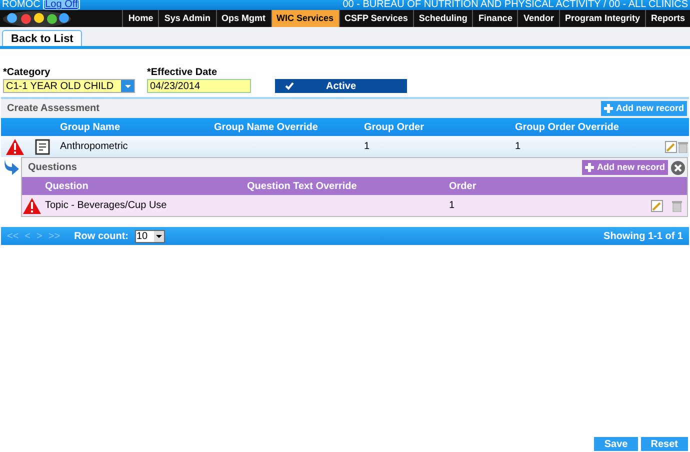 This screenshot has width=690, height=452. I want to click on category-dropdown: C1-1 YEAR OLD CHILD, so click(69, 86).